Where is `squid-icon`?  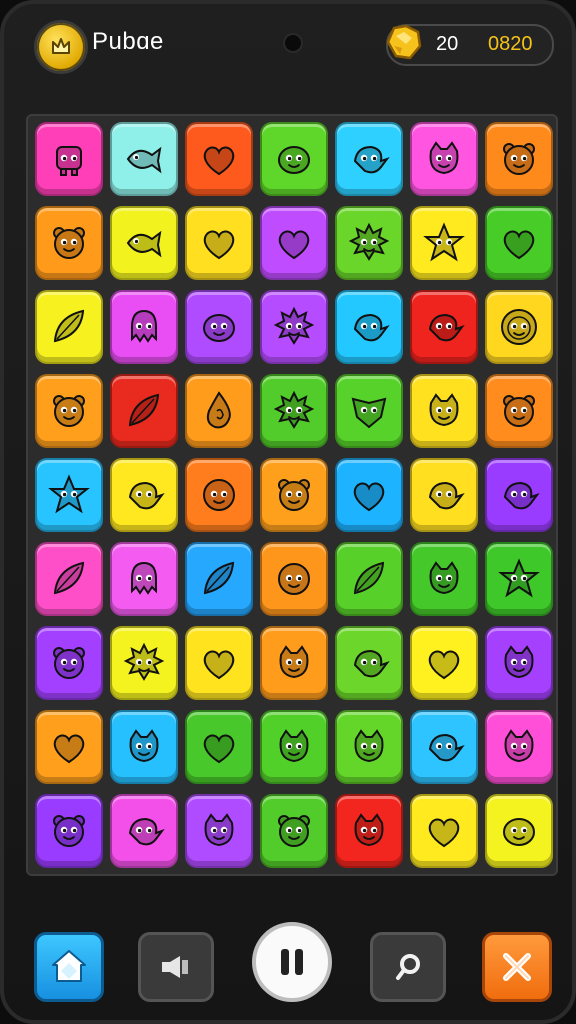
squid-icon is located at coordinates (144, 578).